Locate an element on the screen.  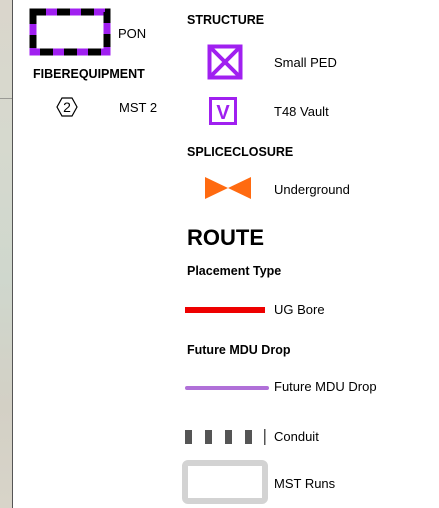
structure-heading: STRUCTURE is located at coordinates (226, 20).